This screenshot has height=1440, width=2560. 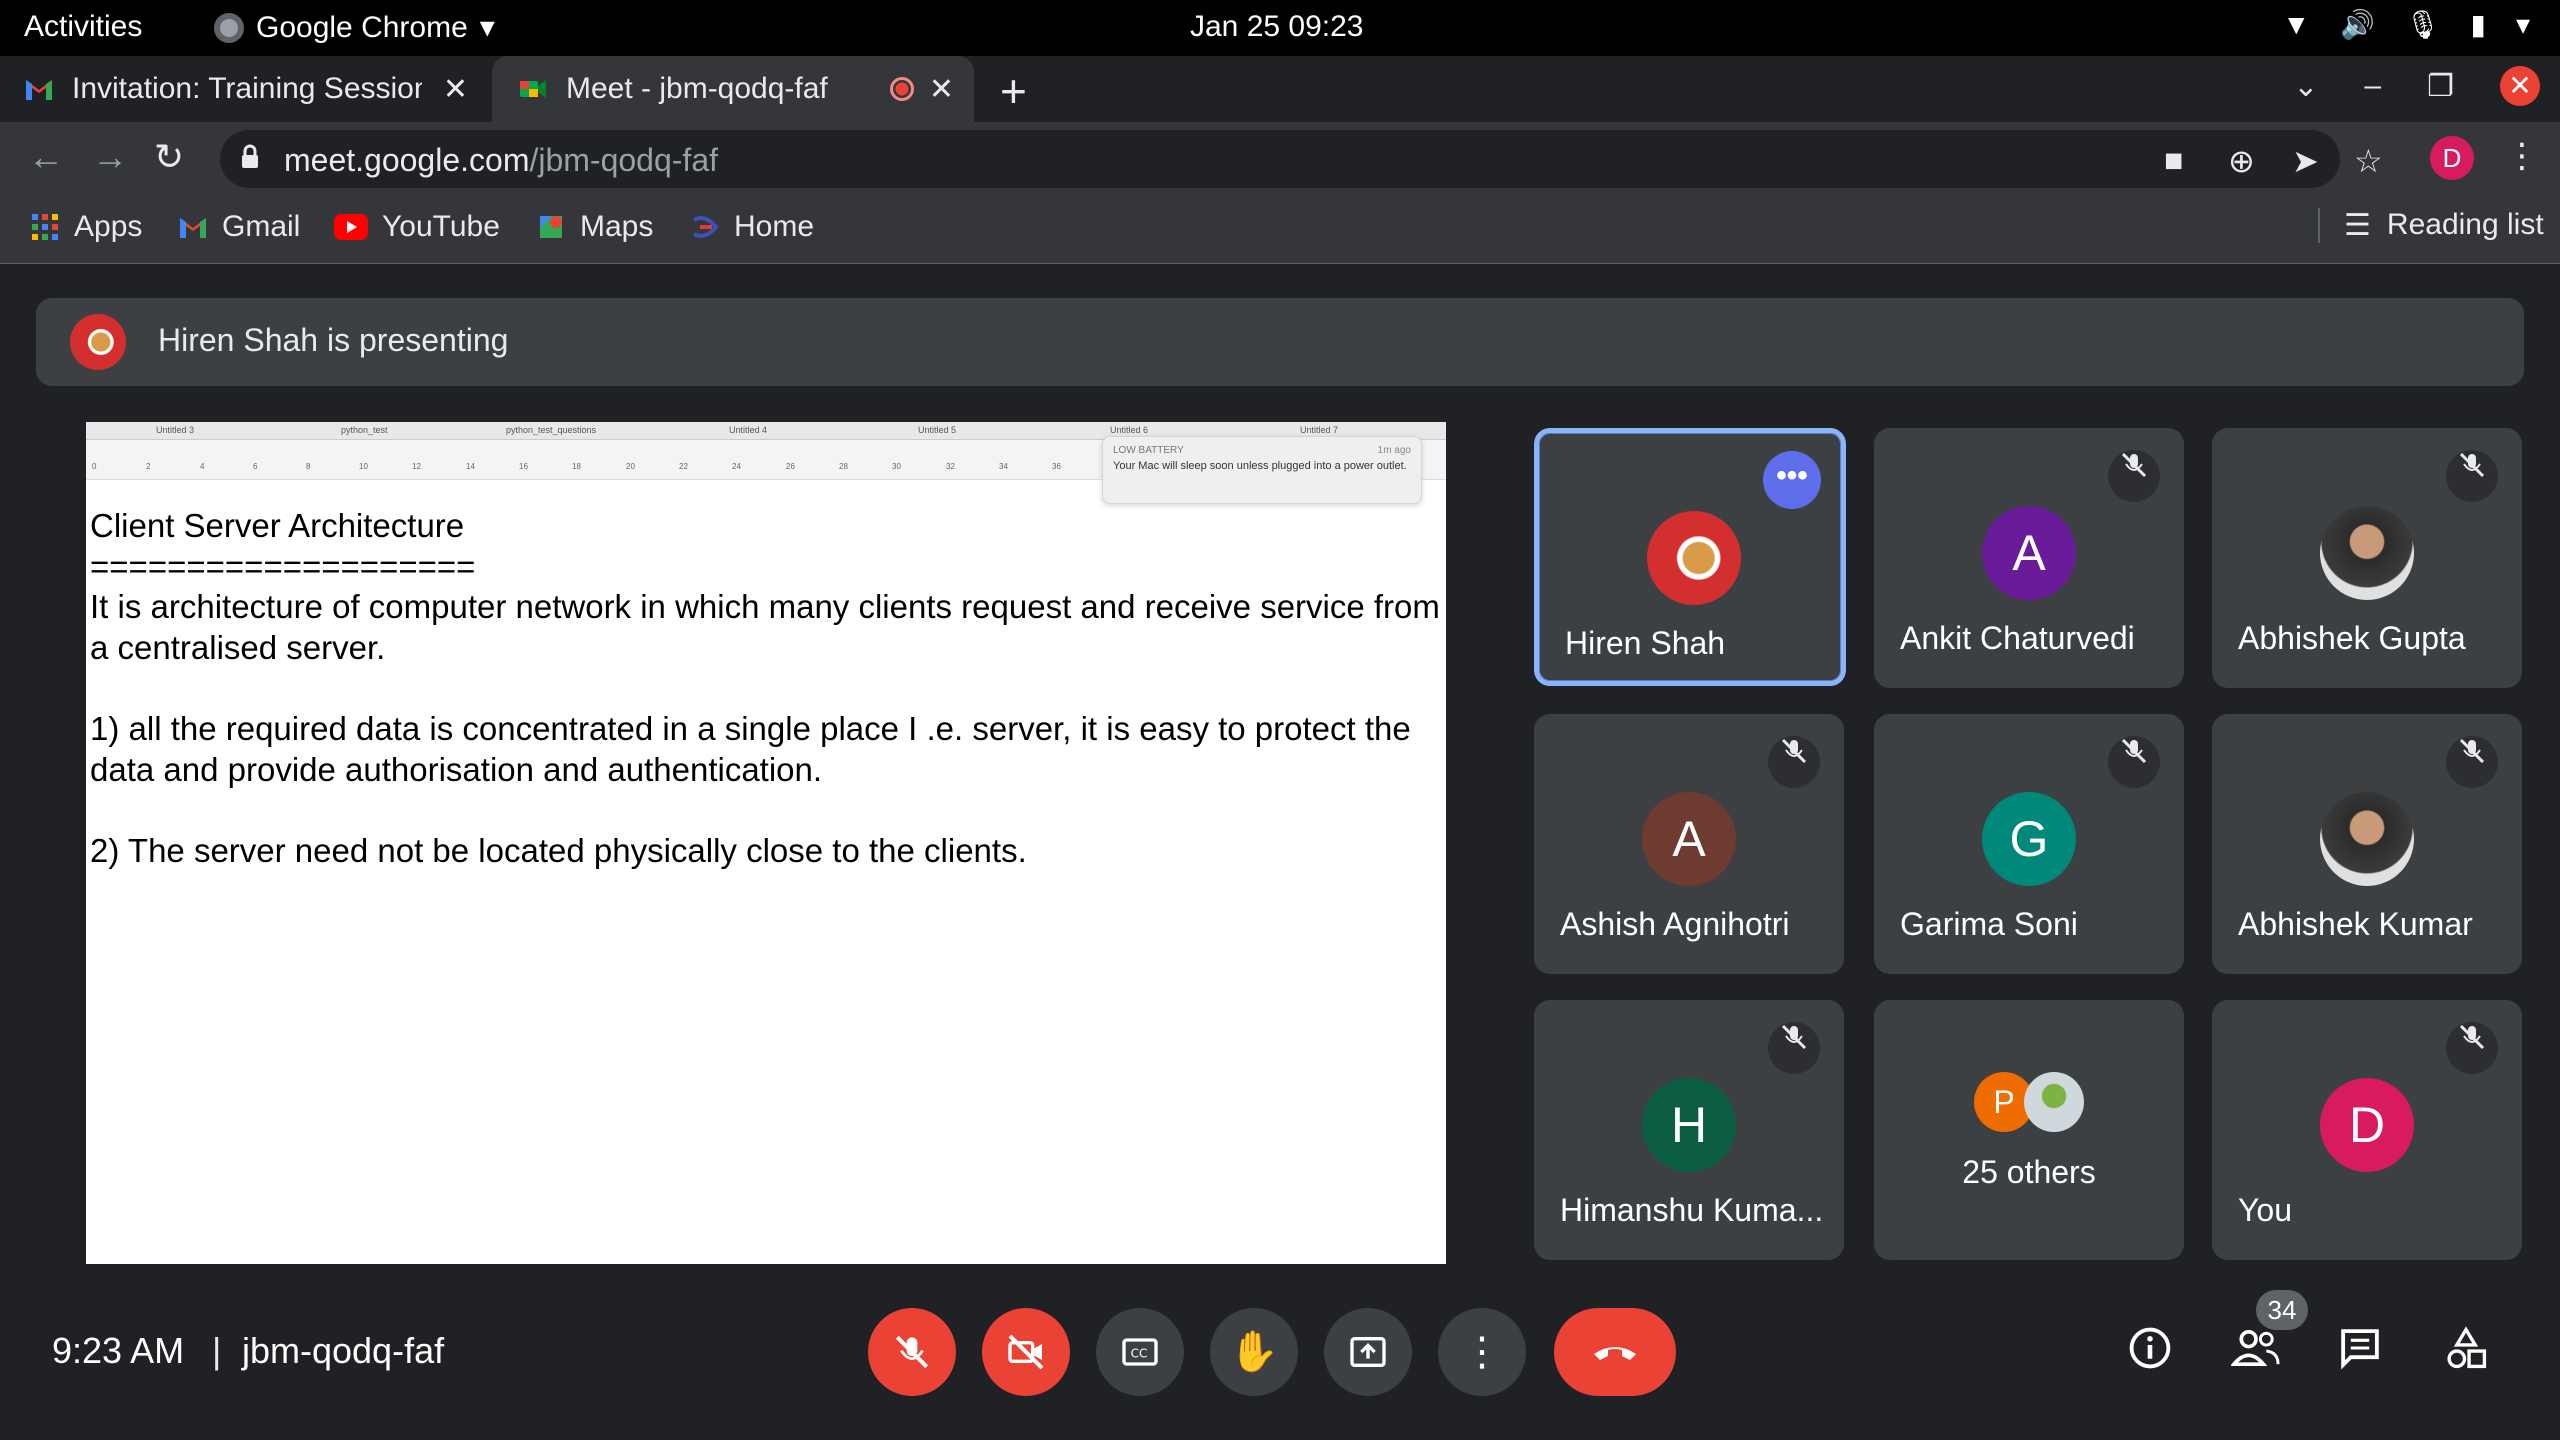 I want to click on ruler-tick: 6, so click(x=255, y=466).